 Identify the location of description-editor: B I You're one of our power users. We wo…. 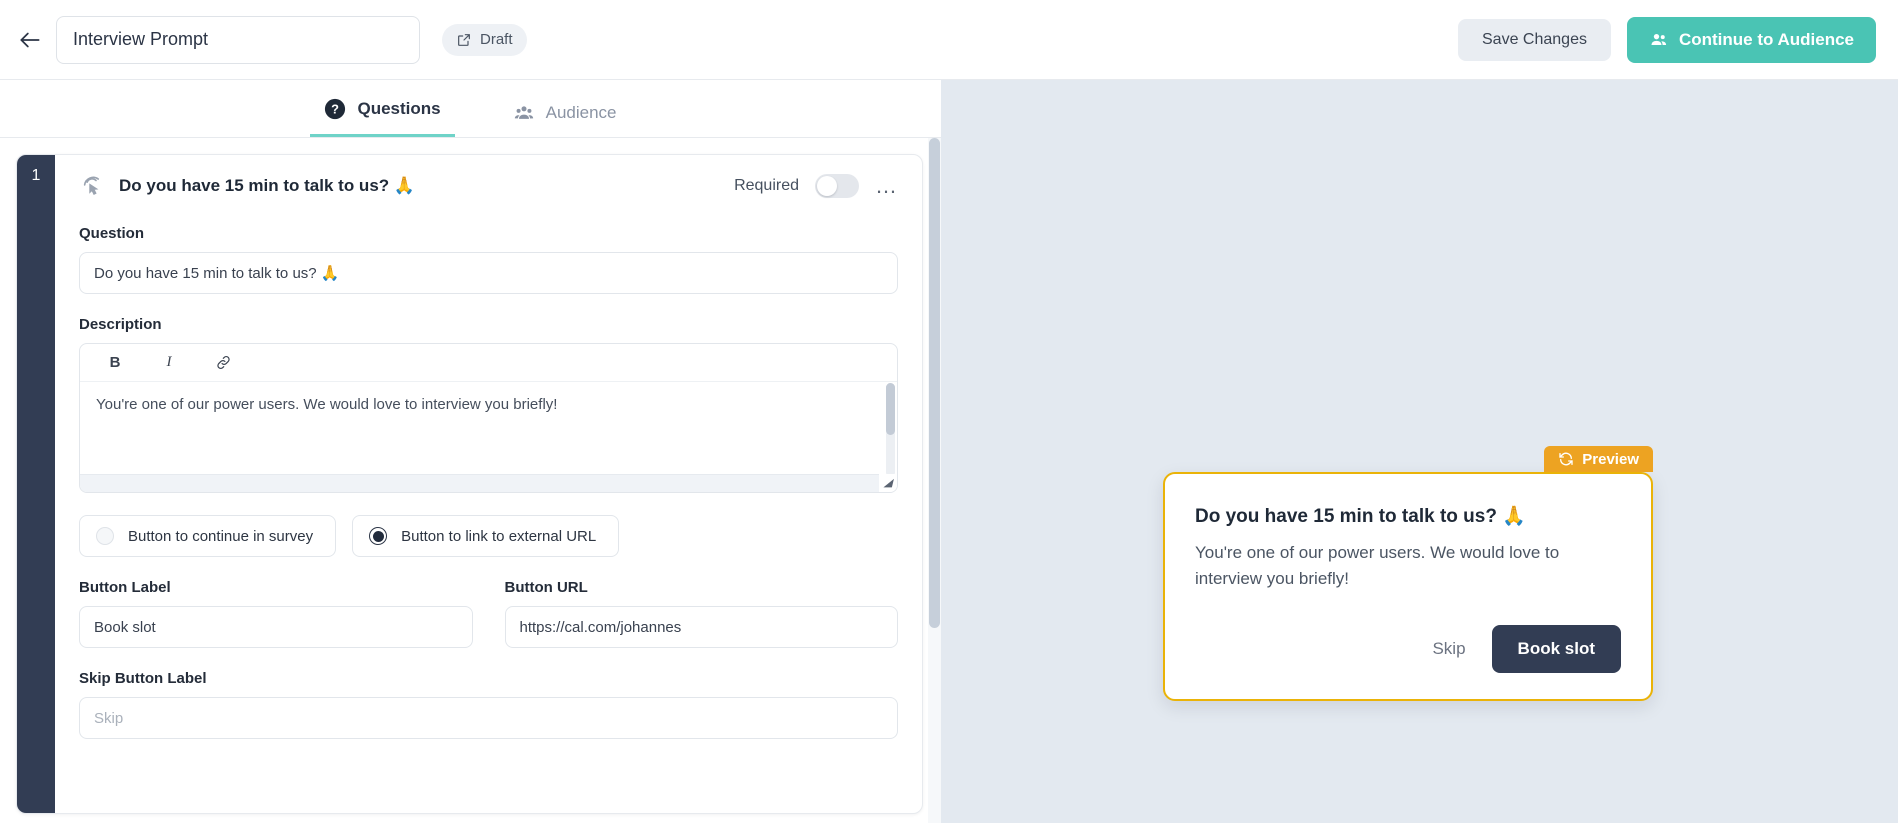
(488, 418).